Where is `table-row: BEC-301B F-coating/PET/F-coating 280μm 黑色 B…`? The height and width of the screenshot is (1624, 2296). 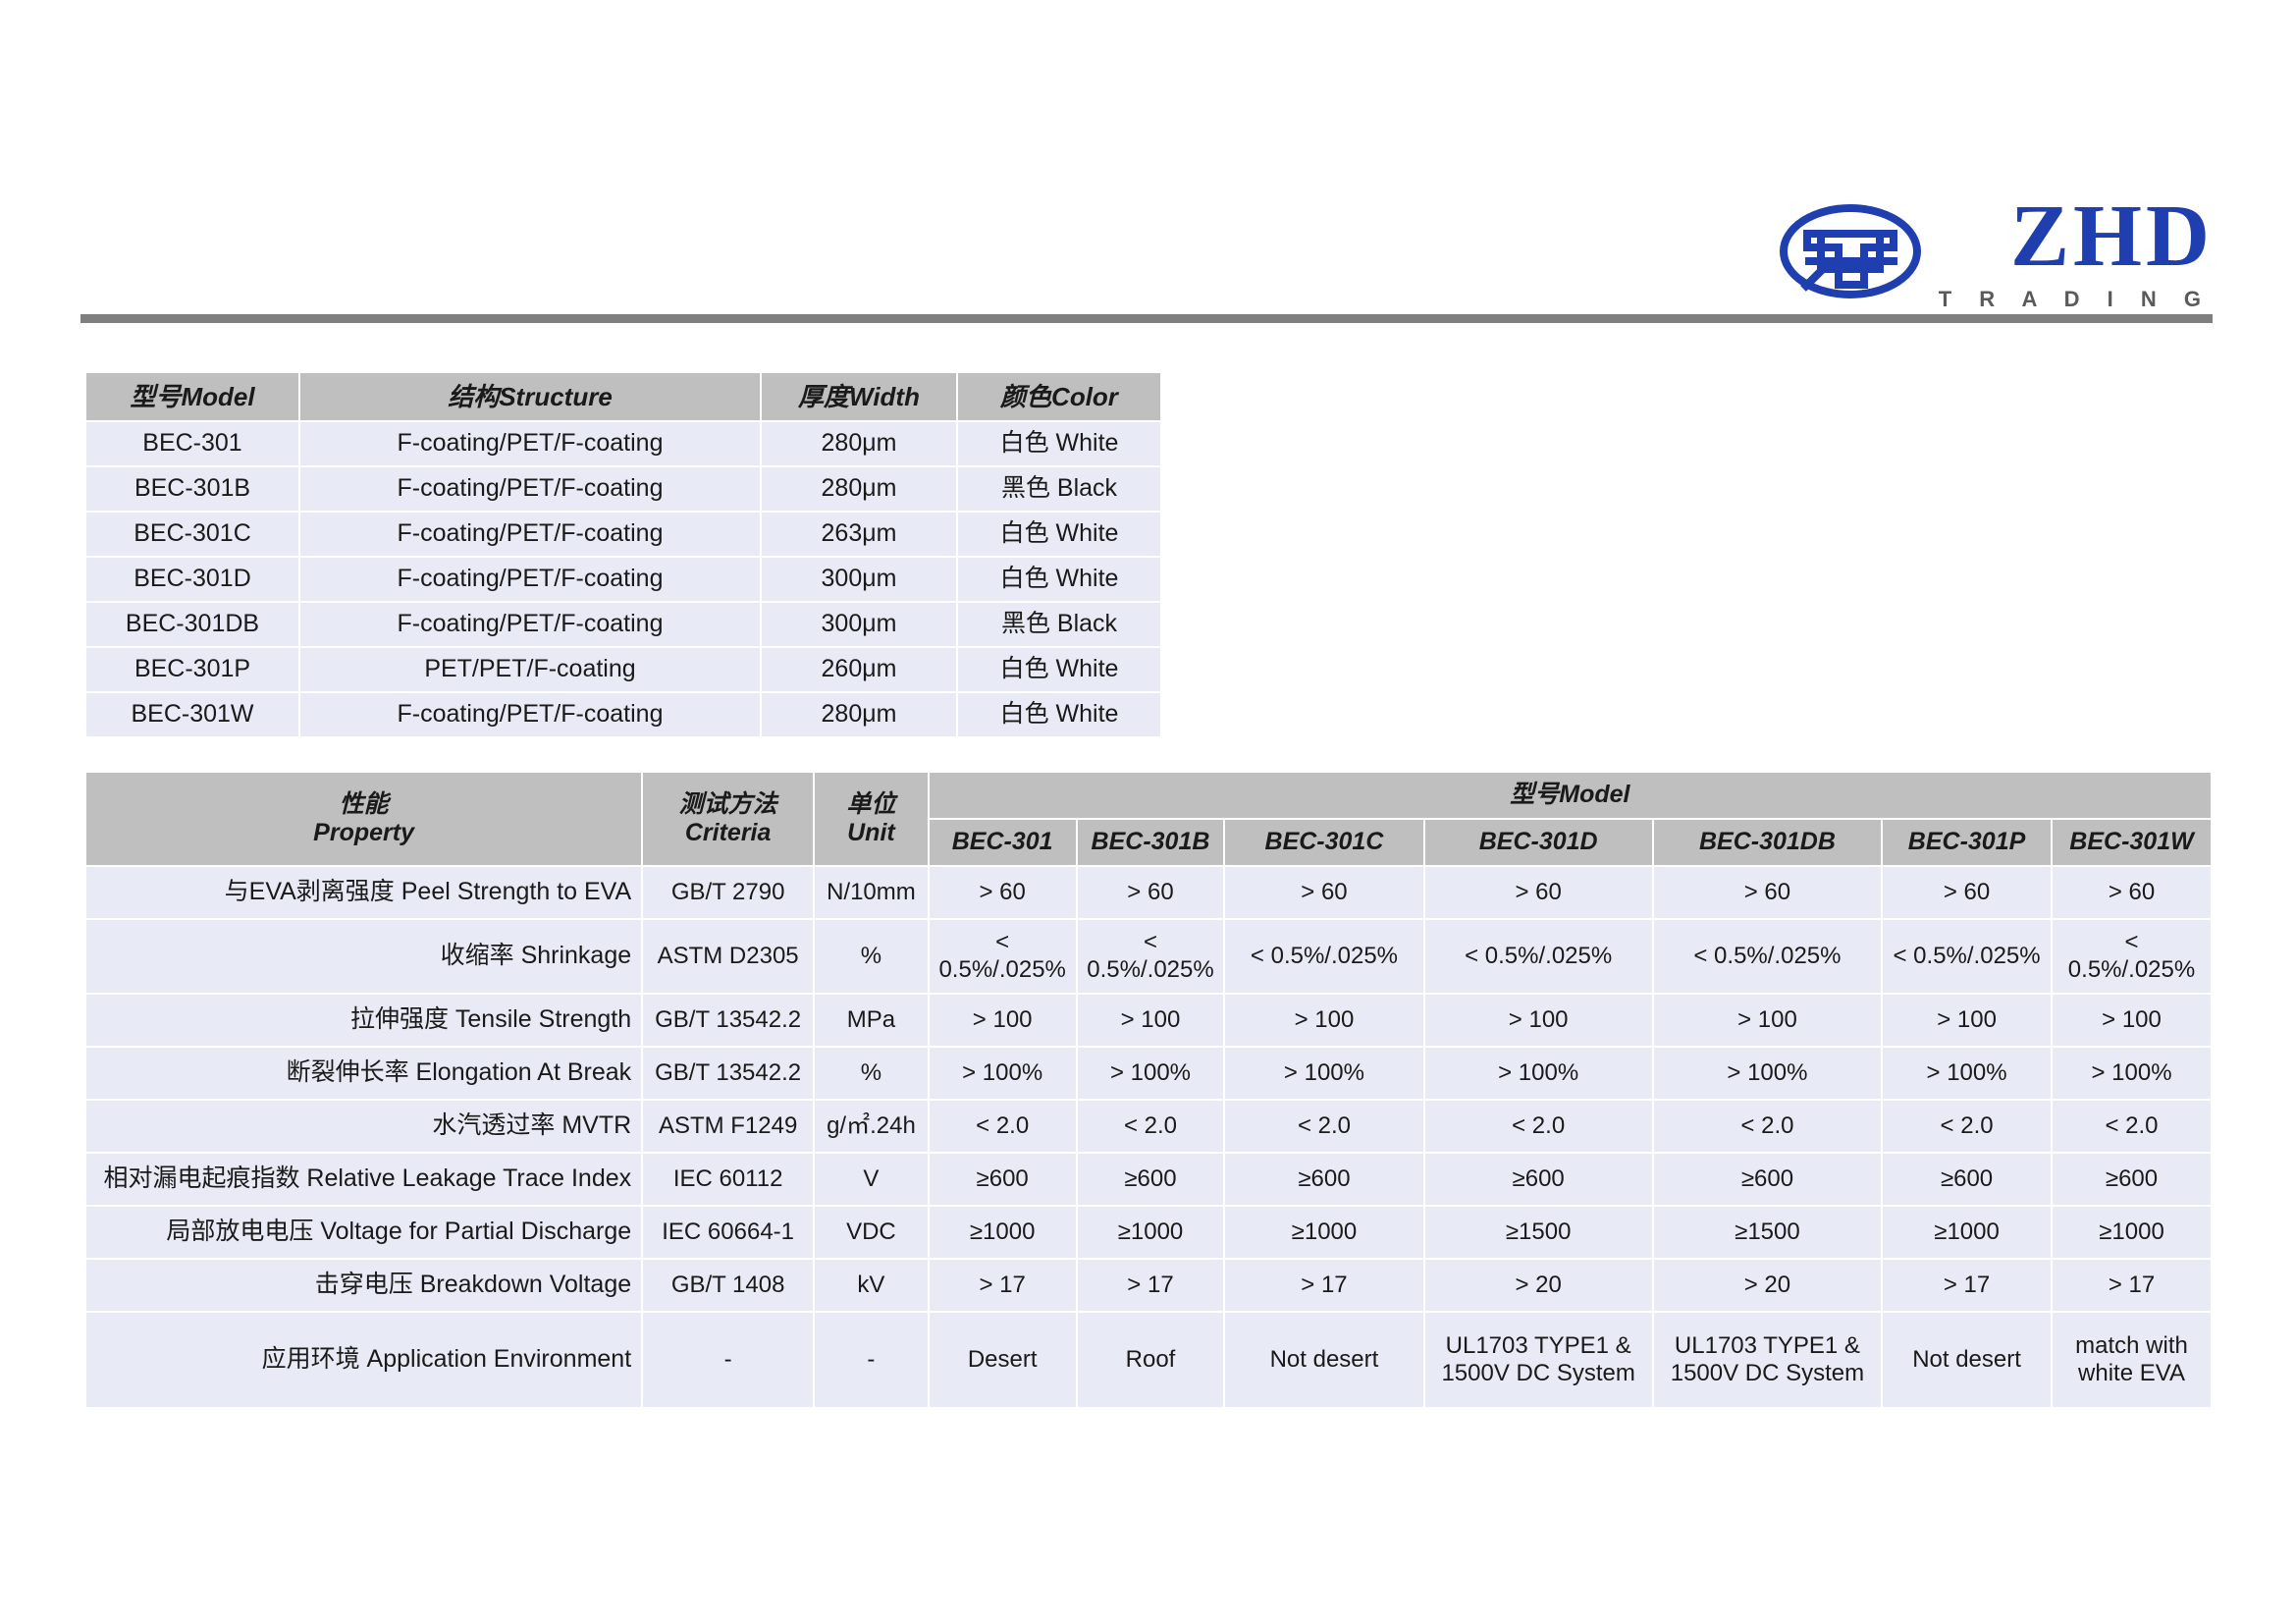
table-row: BEC-301B F-coating/PET/F-coating 280μm 黑色 B… is located at coordinates (623, 489).